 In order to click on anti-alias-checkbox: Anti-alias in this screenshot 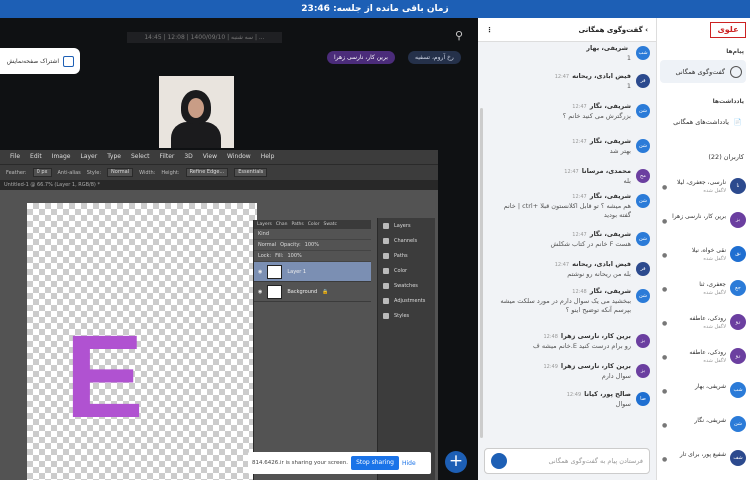, I will do `click(69, 173)`.